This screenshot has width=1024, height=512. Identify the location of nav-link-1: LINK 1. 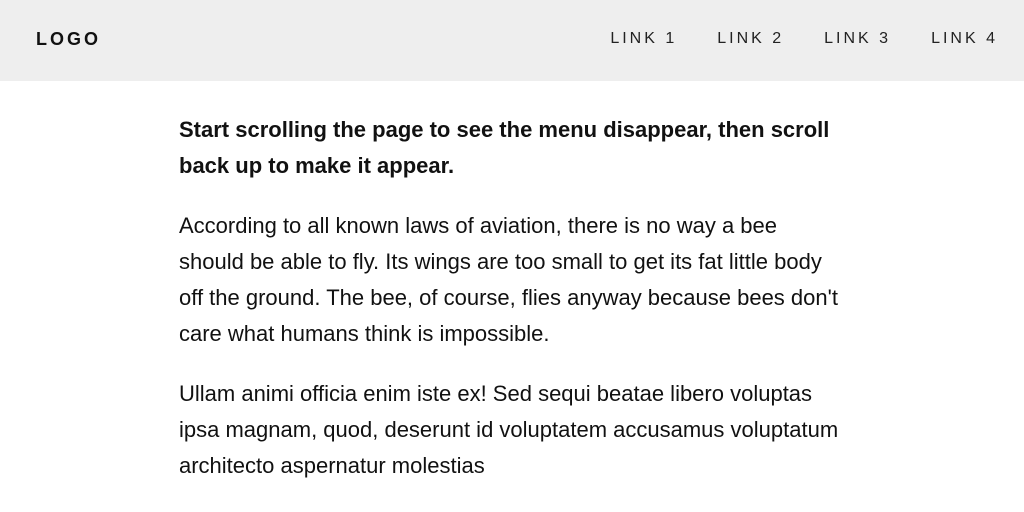
(643, 39).